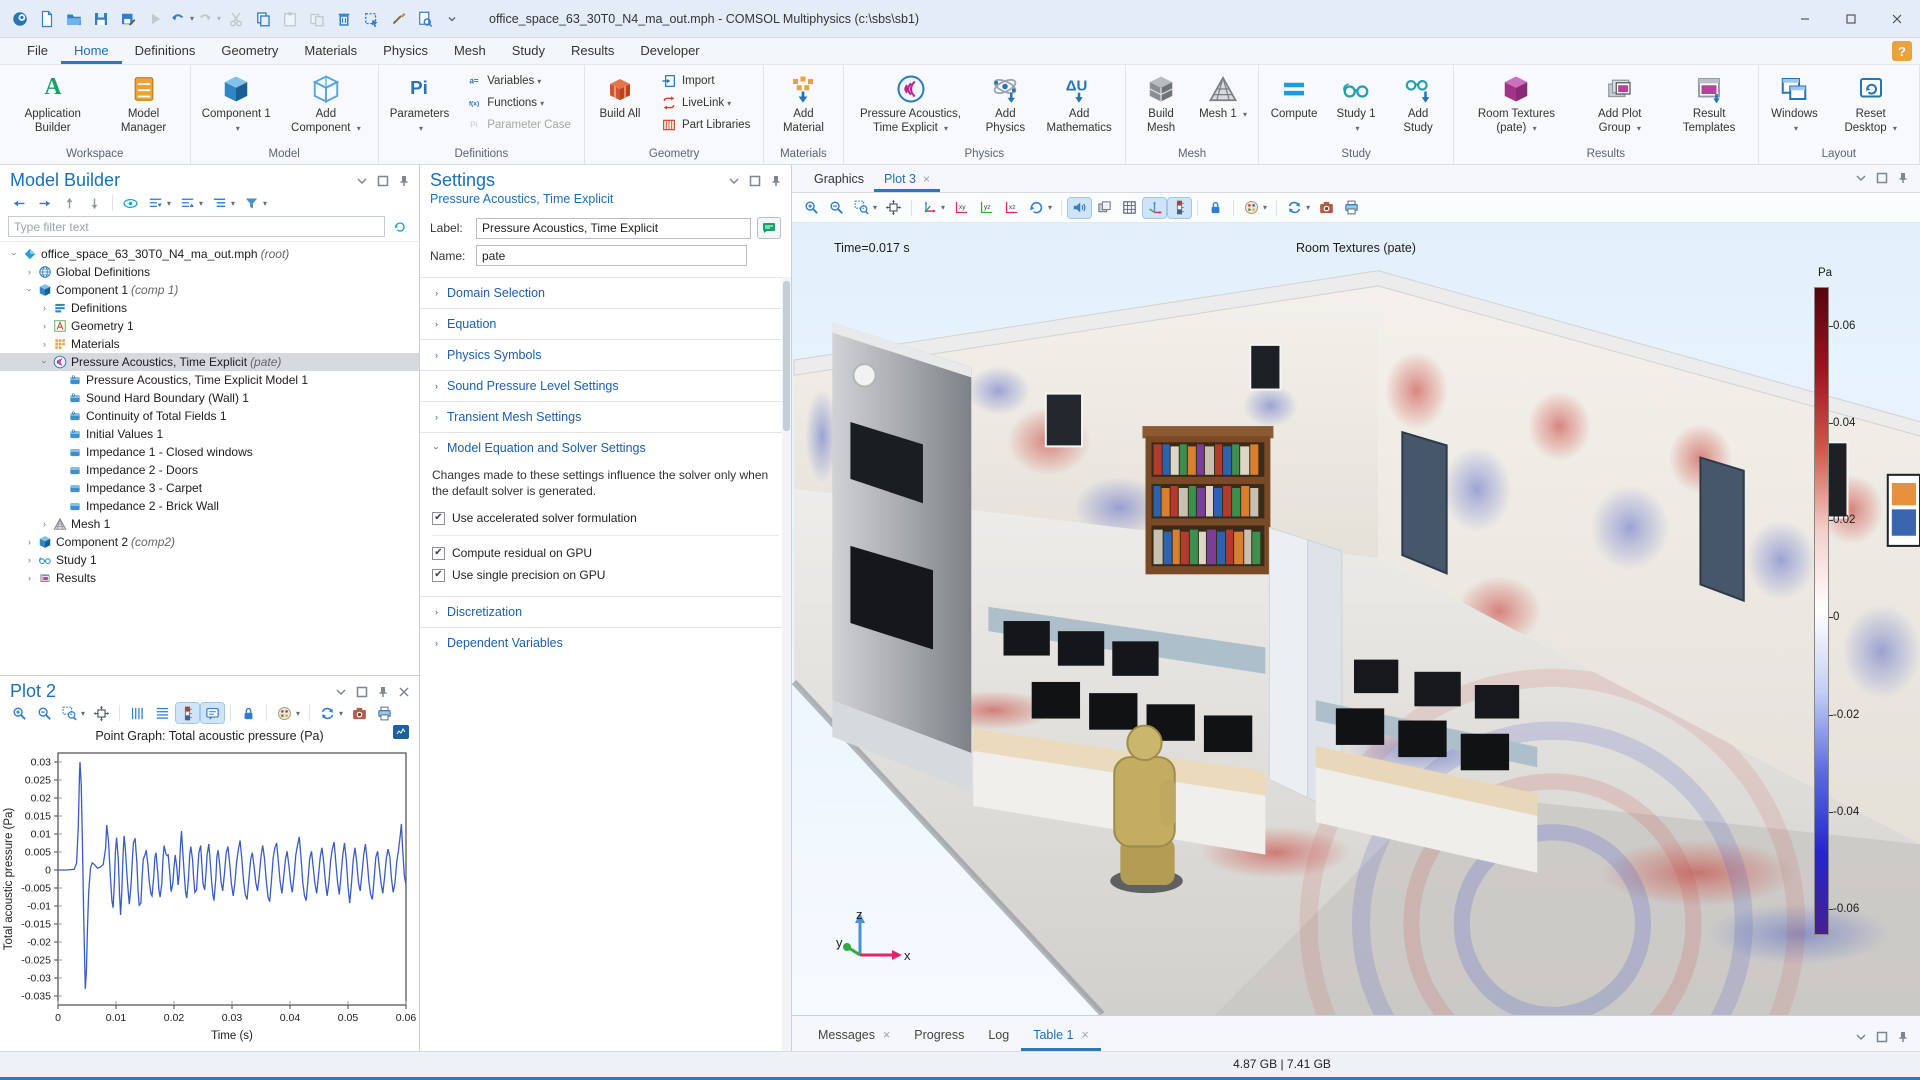  I want to click on zoom-out-icon, so click(44, 713).